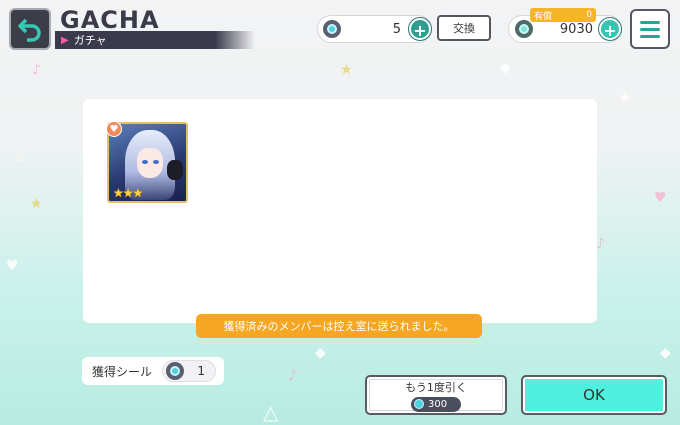 This screenshot has width=680, height=425. I want to click on page-title: GACHA, so click(110, 20).